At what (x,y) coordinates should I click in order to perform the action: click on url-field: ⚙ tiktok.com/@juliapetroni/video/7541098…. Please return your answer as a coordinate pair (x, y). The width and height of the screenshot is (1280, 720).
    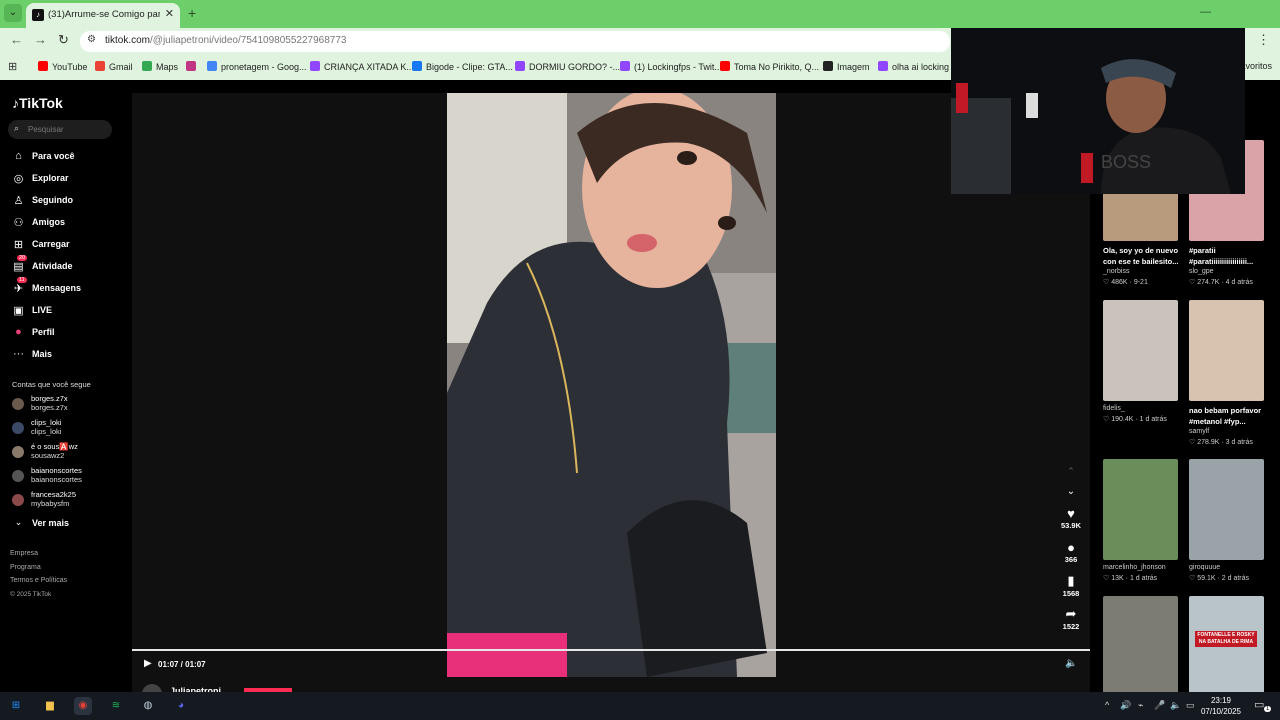
    Looking at the image, I should click on (515, 41).